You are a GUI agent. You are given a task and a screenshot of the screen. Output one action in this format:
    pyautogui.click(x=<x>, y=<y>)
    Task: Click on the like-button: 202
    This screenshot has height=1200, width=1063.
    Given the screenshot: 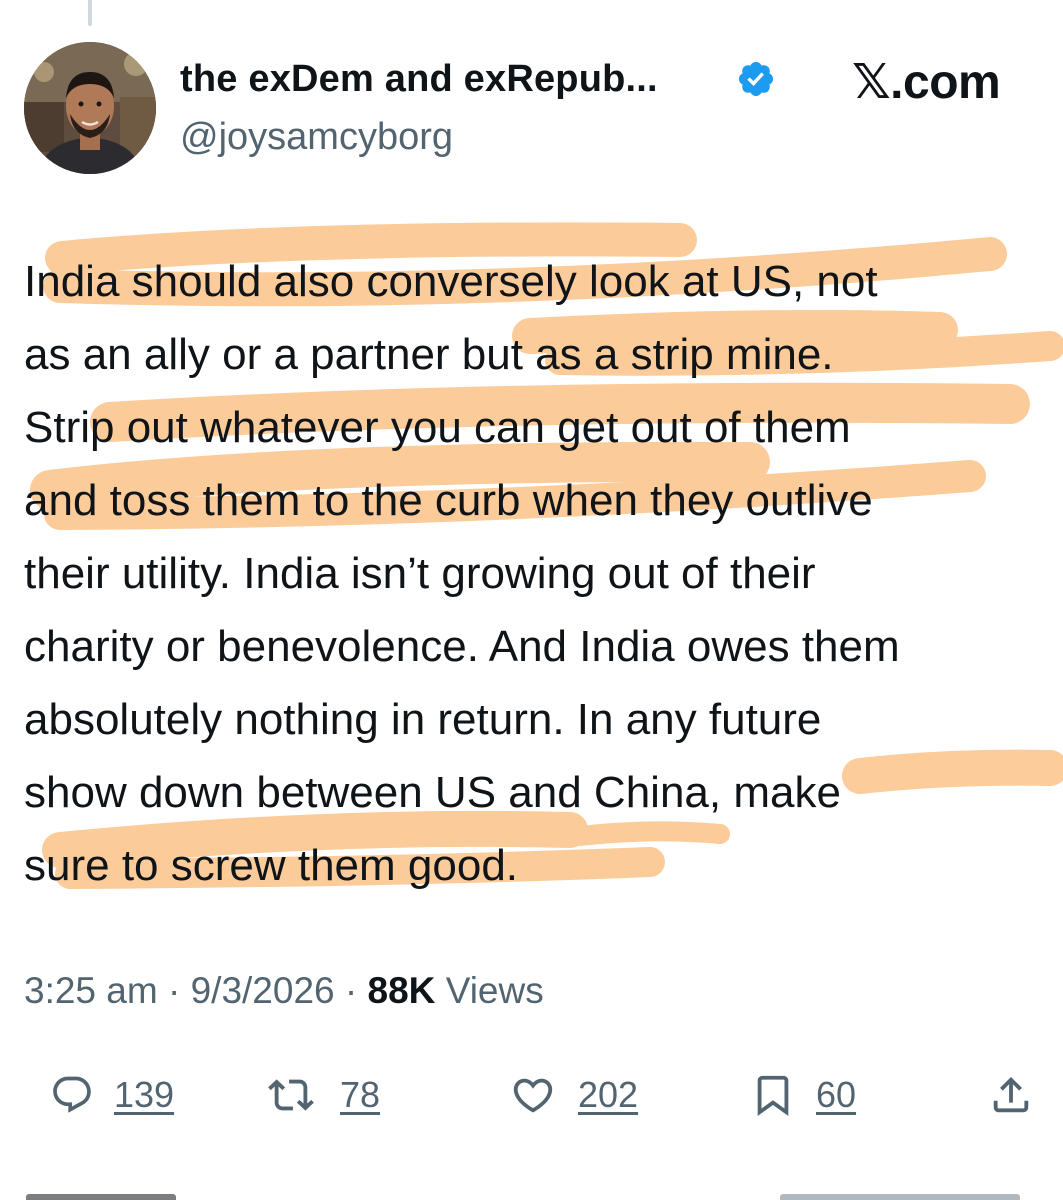 What is the action you would take?
    pyautogui.click(x=573, y=1095)
    